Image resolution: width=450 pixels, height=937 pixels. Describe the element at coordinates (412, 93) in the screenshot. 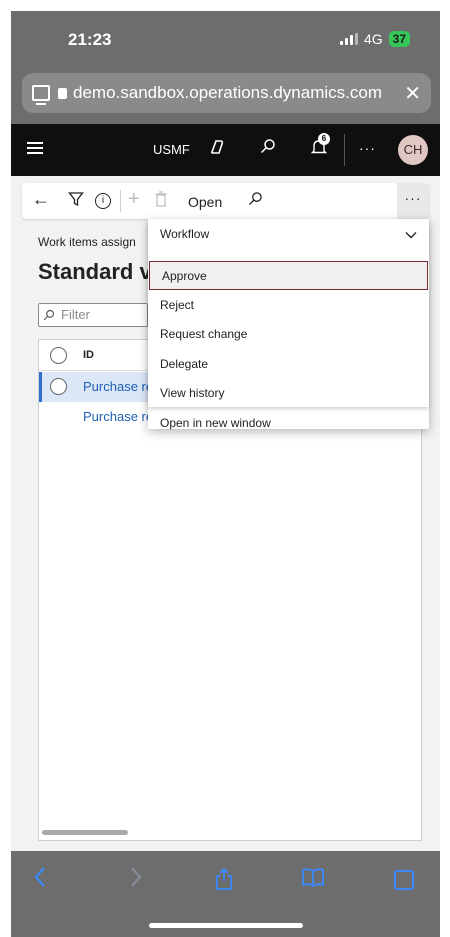

I see `clear-url-icon: ✕` at that location.